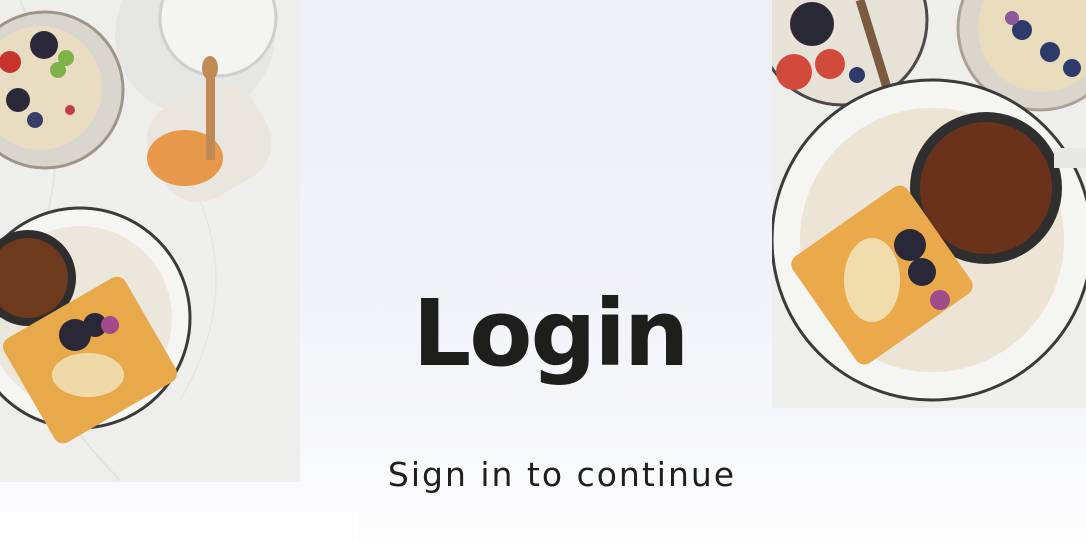 Image resolution: width=1086 pixels, height=542 pixels. I want to click on bottom-white-strip, so click(179, 527).